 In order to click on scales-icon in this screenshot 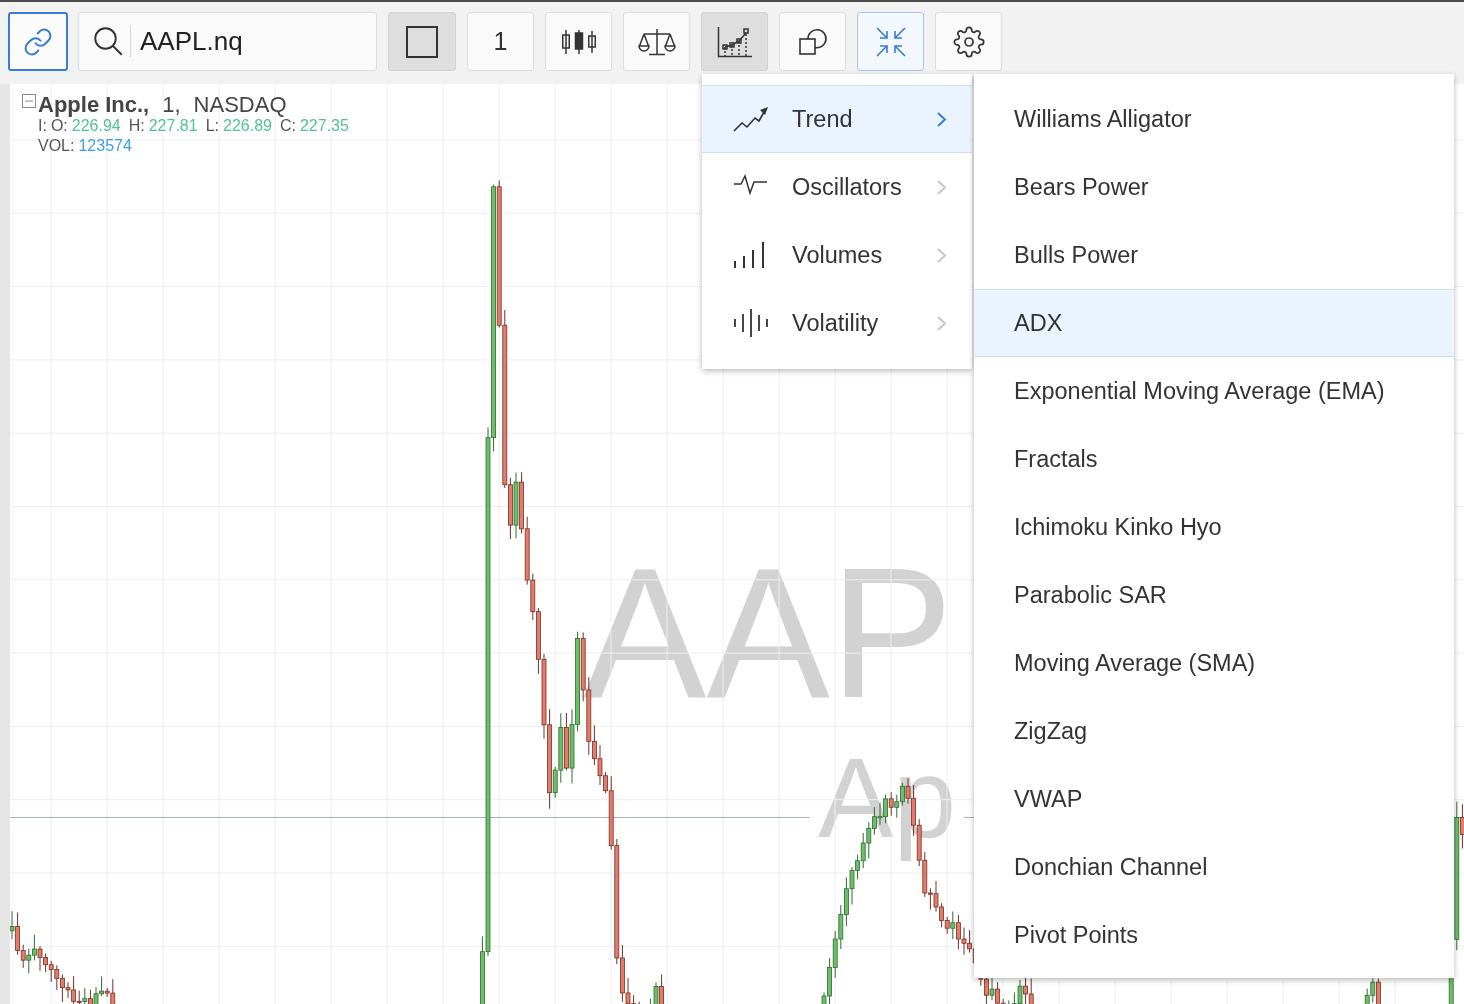, I will do `click(656, 41)`.